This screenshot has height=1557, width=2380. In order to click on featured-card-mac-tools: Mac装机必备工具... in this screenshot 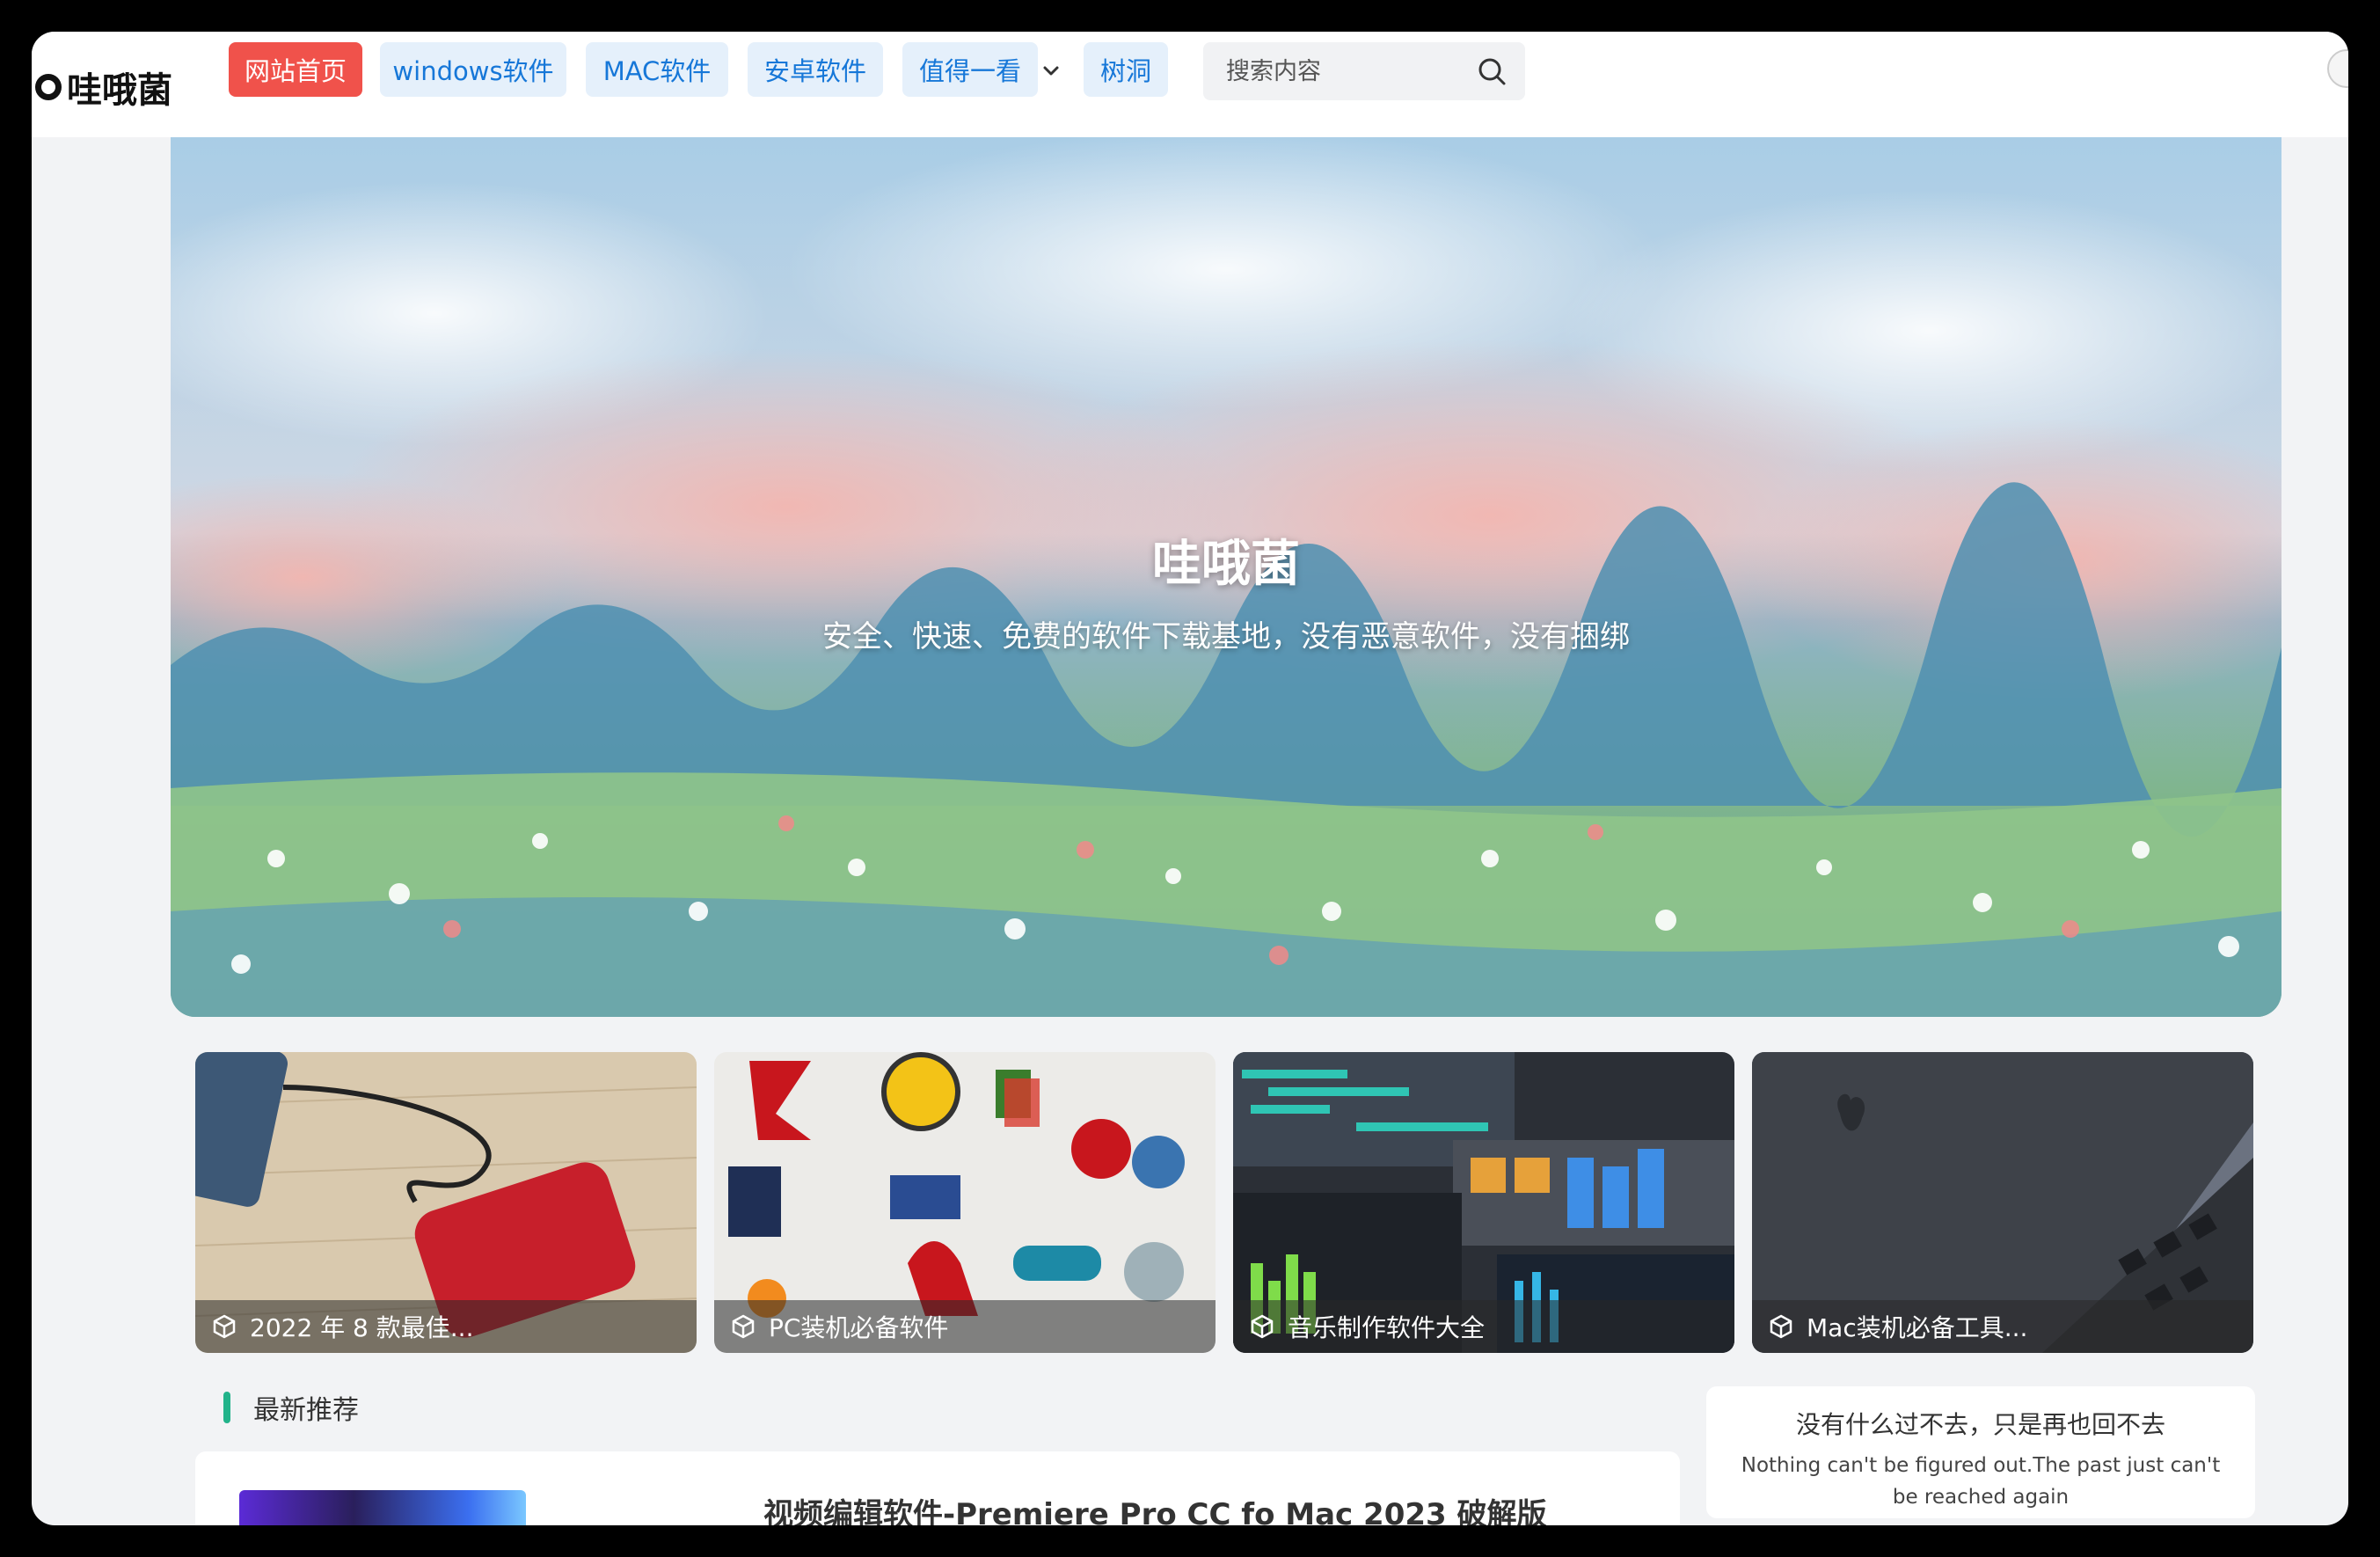, I will do `click(2002, 1202)`.